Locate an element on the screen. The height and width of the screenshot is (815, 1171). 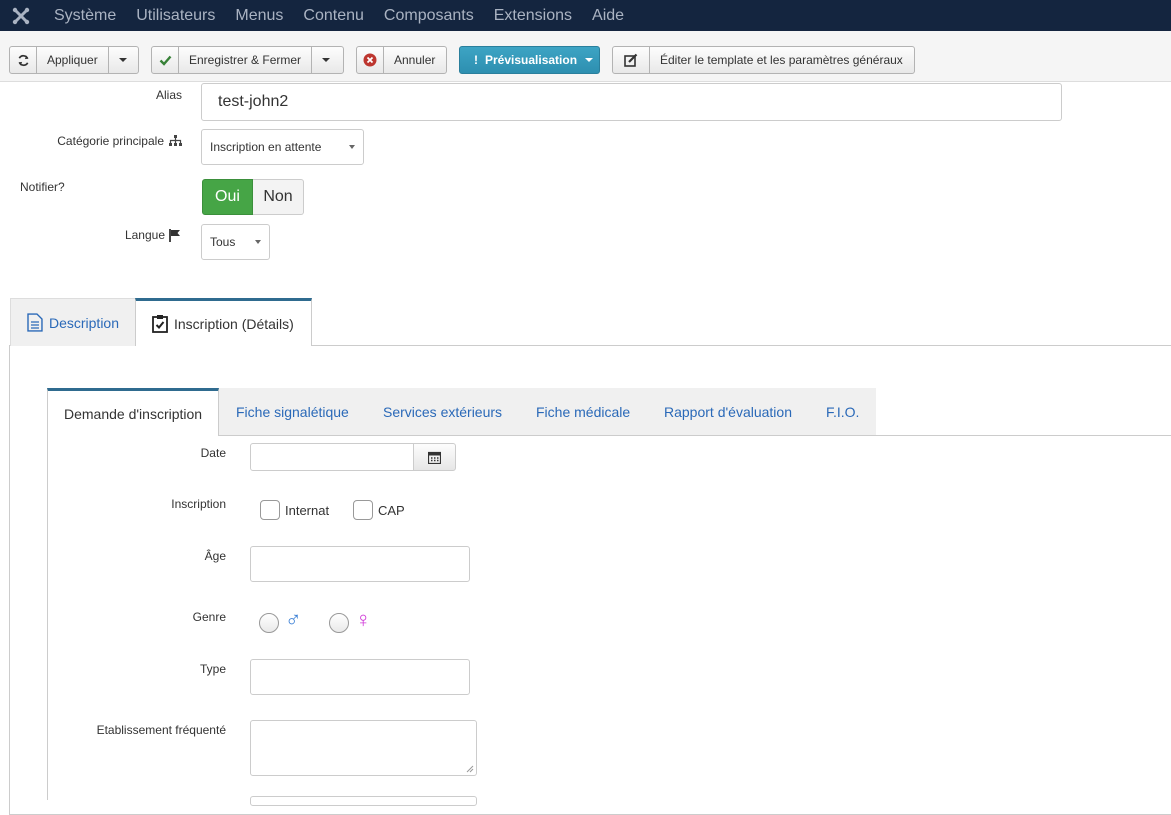
cap-label: CAP is located at coordinates (391, 510).